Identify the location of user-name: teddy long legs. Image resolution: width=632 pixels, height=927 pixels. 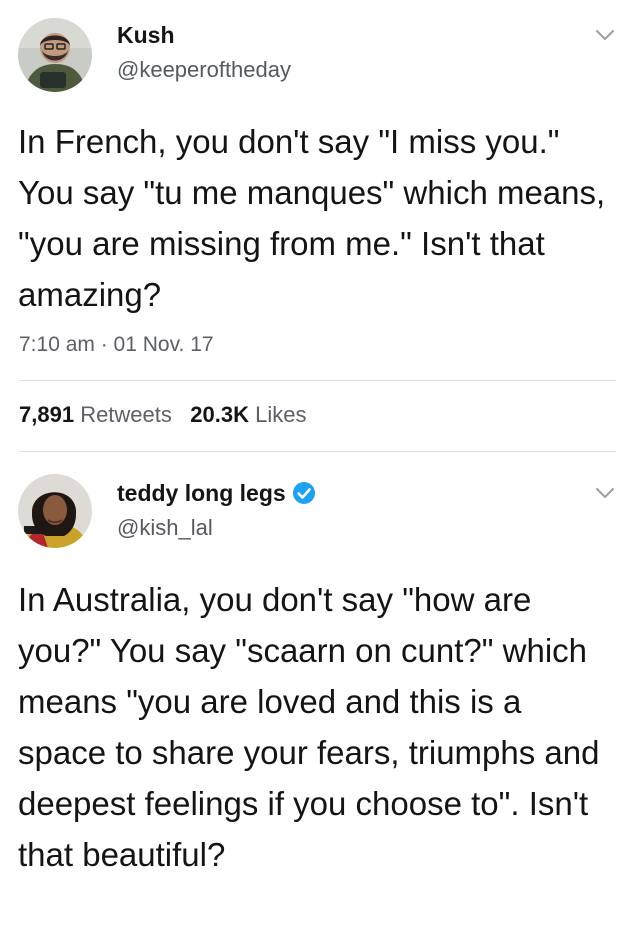
(201, 493).